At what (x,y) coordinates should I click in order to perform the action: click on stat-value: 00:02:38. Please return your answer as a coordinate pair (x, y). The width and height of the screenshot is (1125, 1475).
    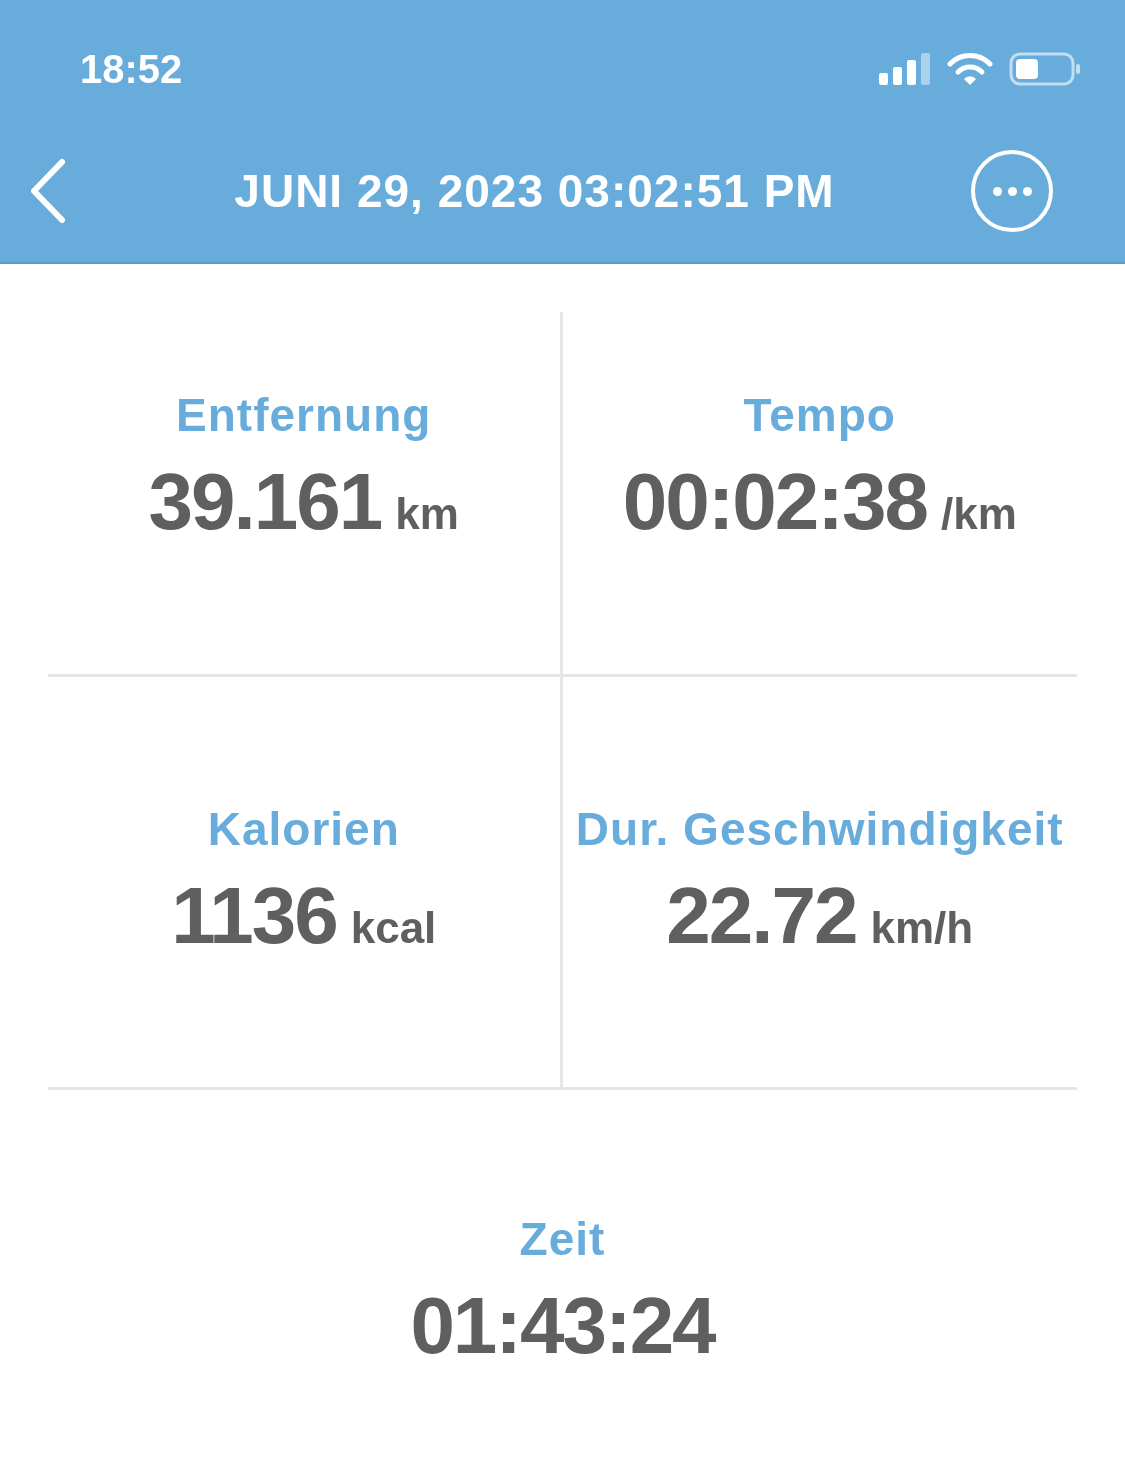
    Looking at the image, I should click on (774, 502).